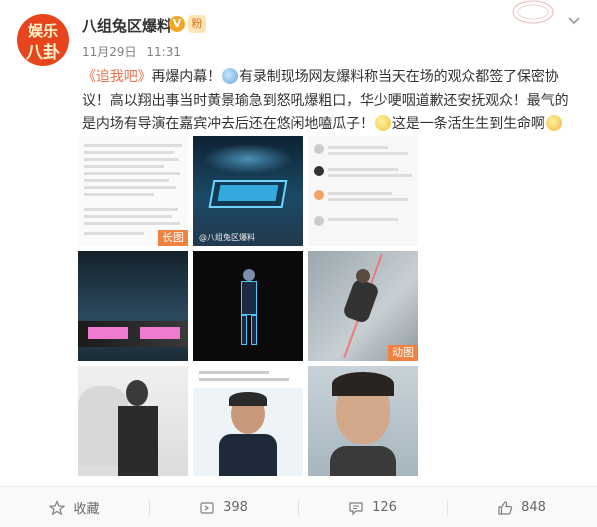 The height and width of the screenshot is (527, 597). What do you see at coordinates (235, 507) in the screenshot?
I see `repost-count: 398` at bounding box center [235, 507].